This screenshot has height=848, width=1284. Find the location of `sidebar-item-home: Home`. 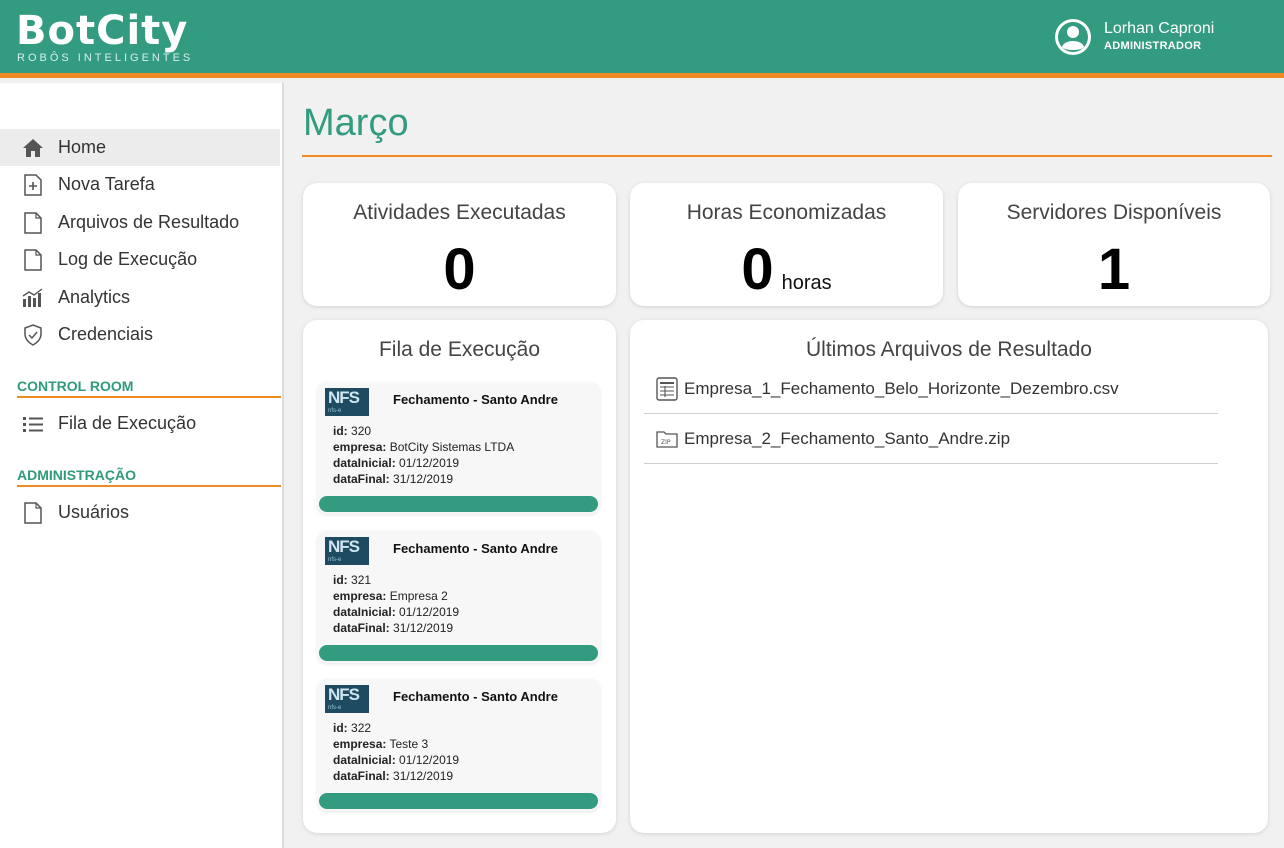

sidebar-item-home: Home is located at coordinates (140, 147).